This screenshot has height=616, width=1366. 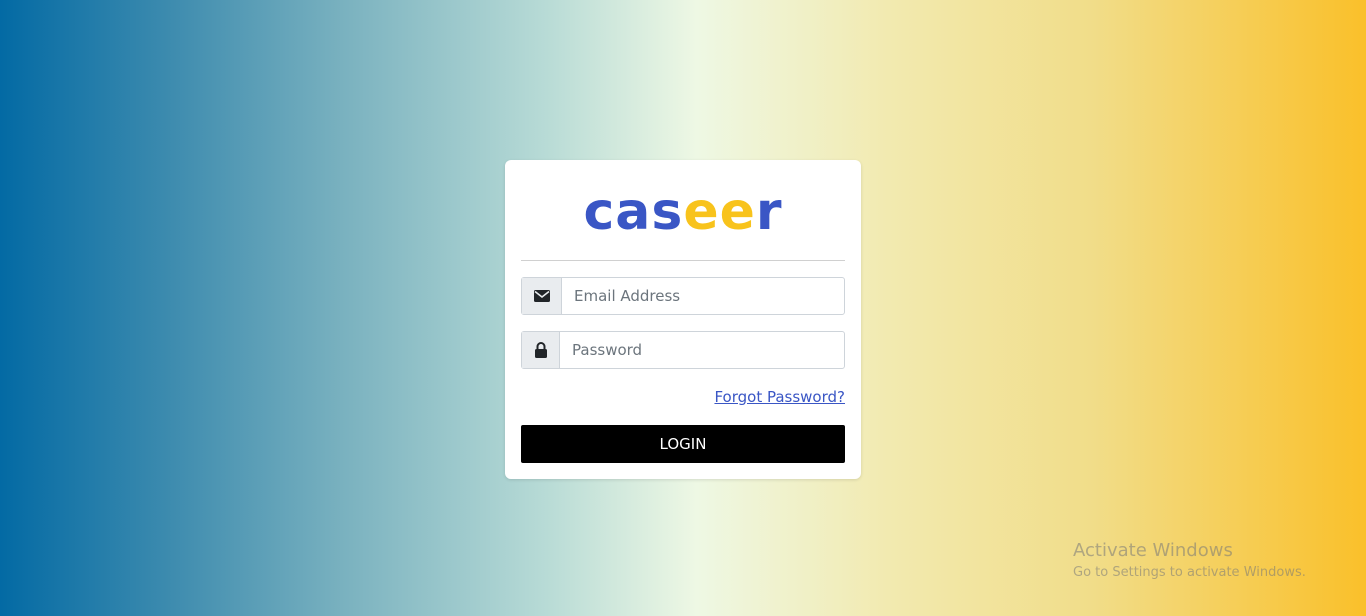 I want to click on logo-text-part3: r, so click(x=769, y=212).